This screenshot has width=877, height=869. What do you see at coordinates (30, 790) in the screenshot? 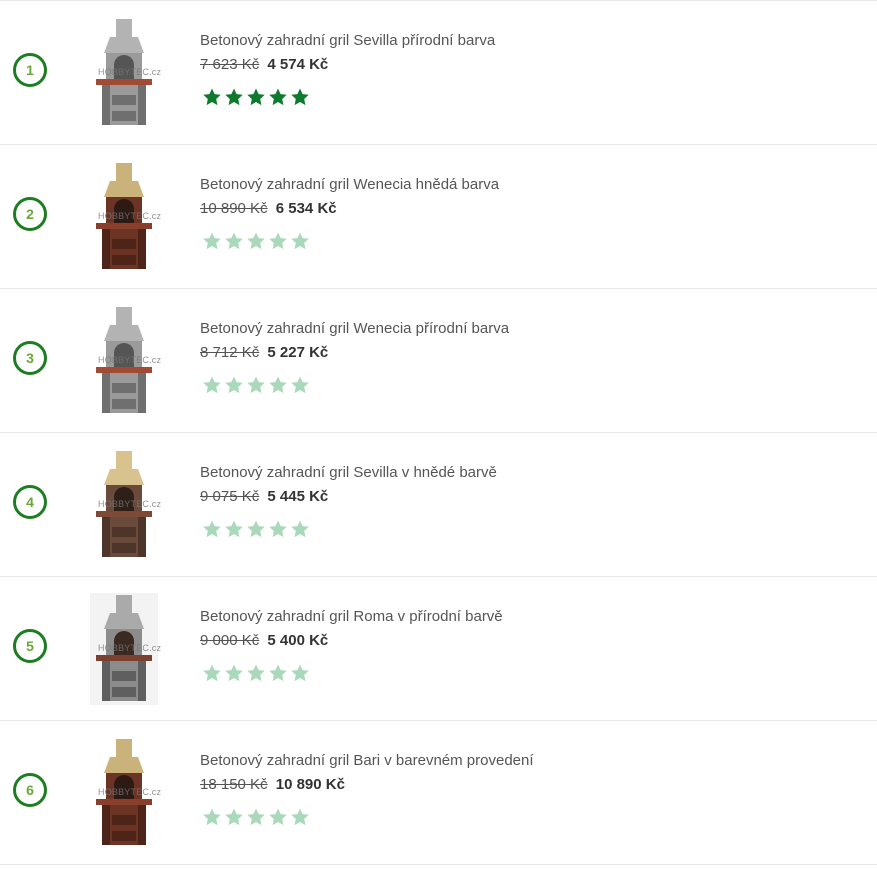
I see `rank-badge: 6` at bounding box center [30, 790].